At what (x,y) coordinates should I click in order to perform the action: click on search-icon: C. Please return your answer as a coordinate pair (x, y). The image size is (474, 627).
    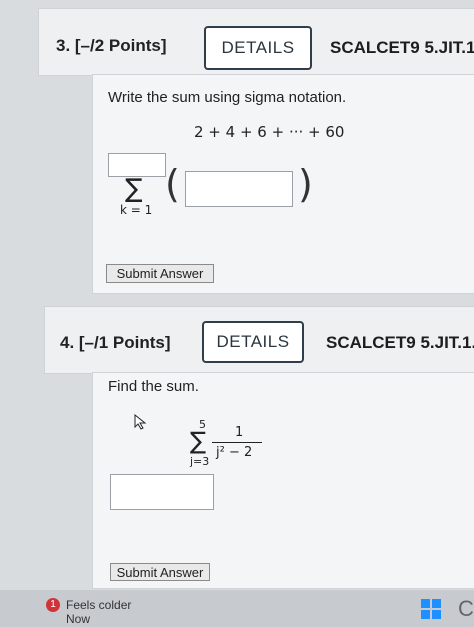
    Looking at the image, I should click on (466, 609).